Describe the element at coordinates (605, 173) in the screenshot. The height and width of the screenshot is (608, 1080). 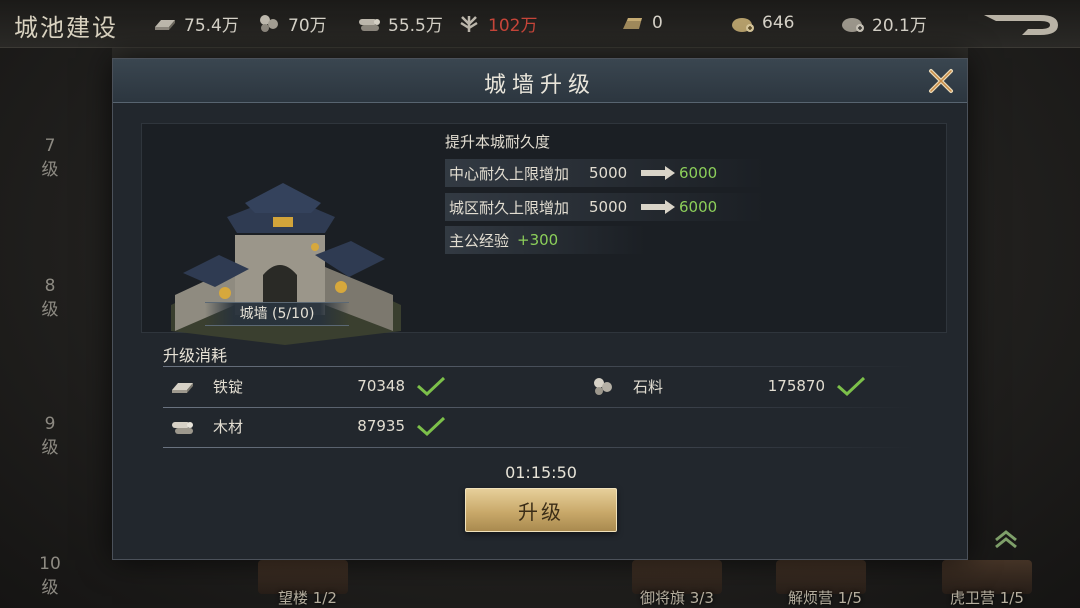
I see `stat-row-center-durability: 中心耐久上限增加 5000 6000` at that location.